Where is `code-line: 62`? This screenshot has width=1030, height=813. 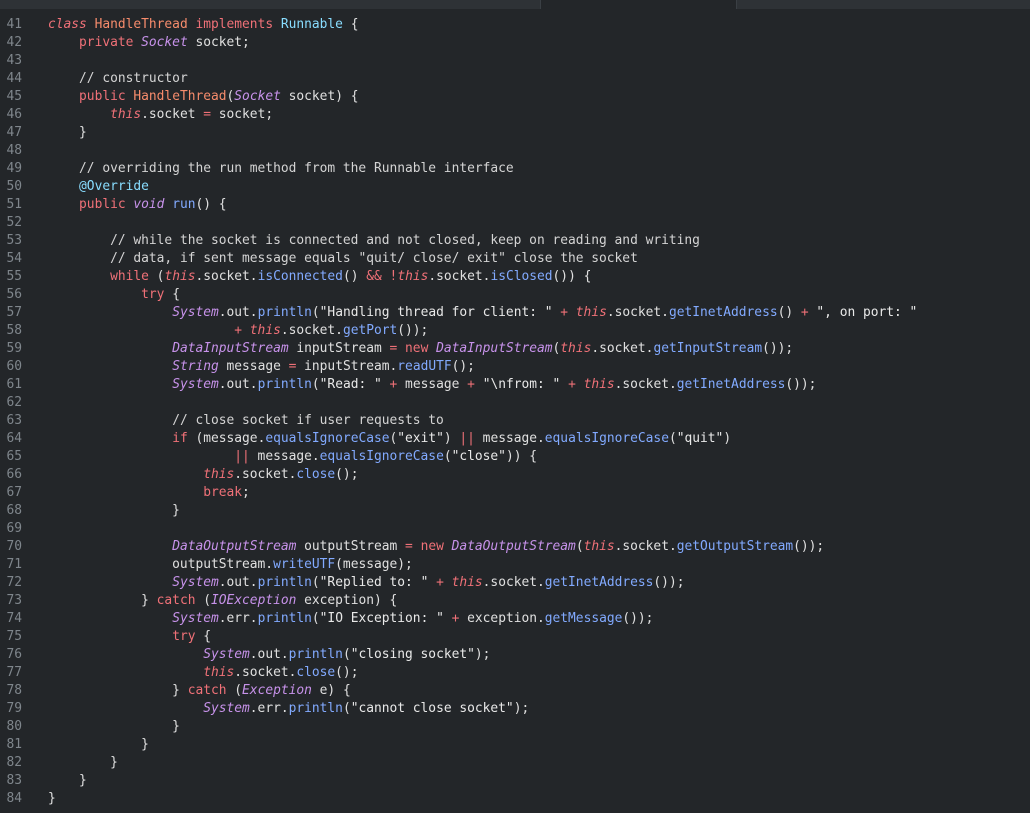
code-line: 62 is located at coordinates (515, 403).